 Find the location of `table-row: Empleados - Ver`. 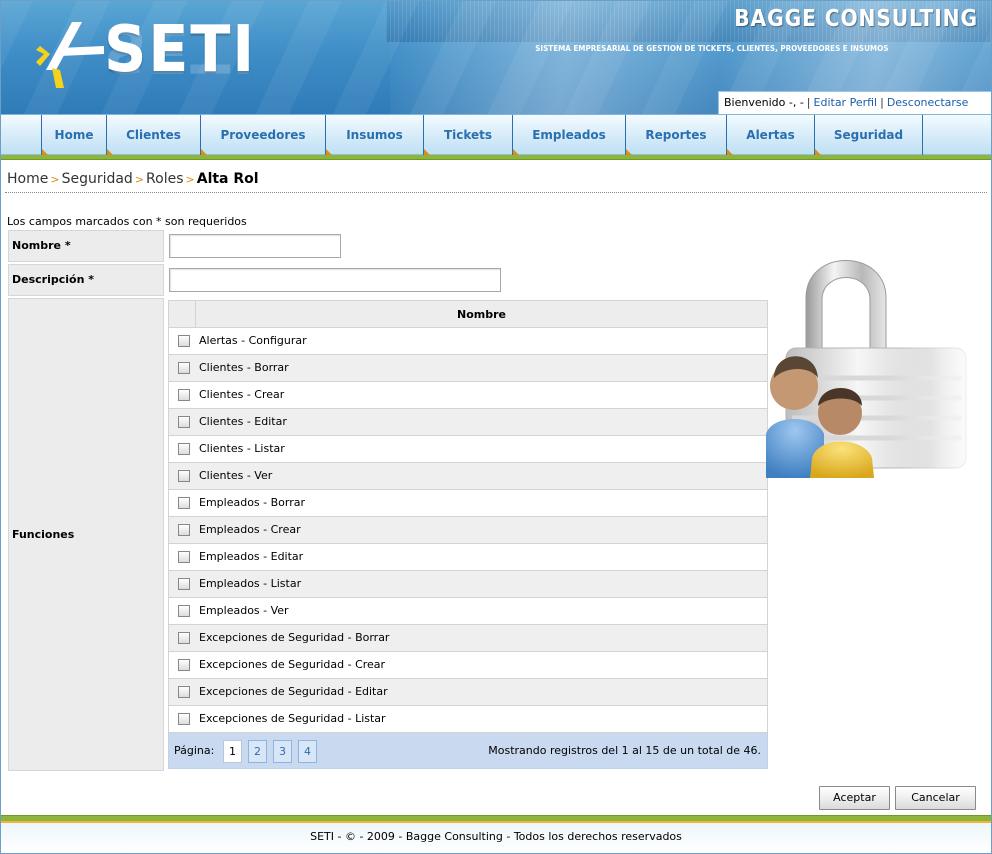

table-row: Empleados - Ver is located at coordinates (468, 611).